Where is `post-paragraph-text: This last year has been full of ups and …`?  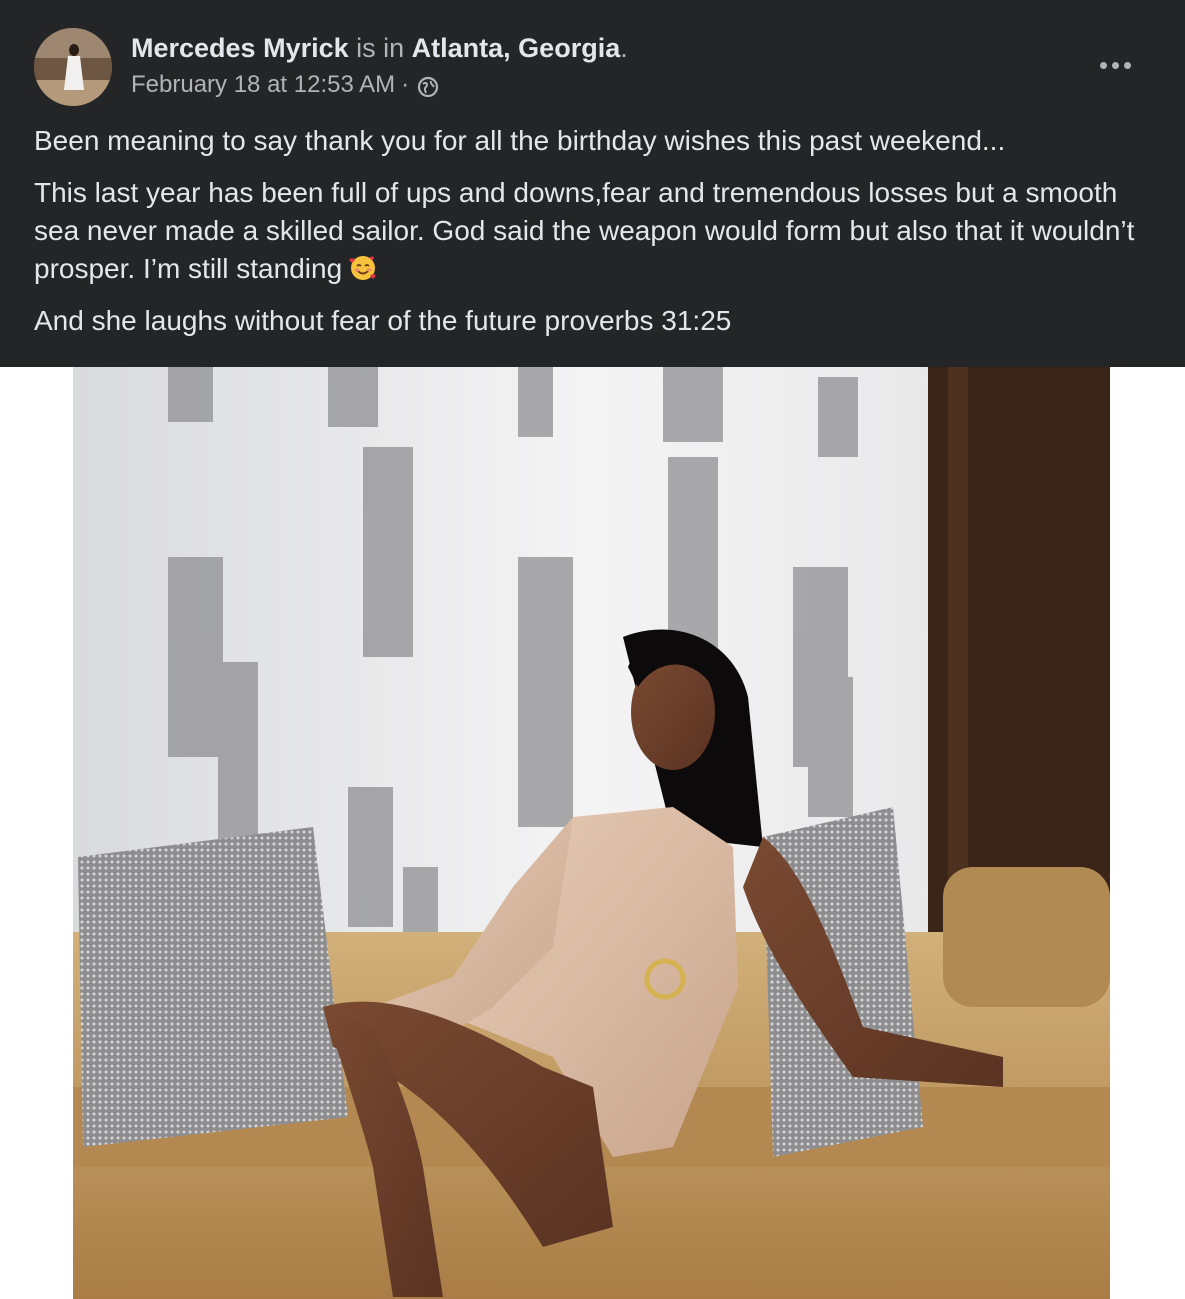 post-paragraph-text: This last year has been full of ups and … is located at coordinates (584, 230).